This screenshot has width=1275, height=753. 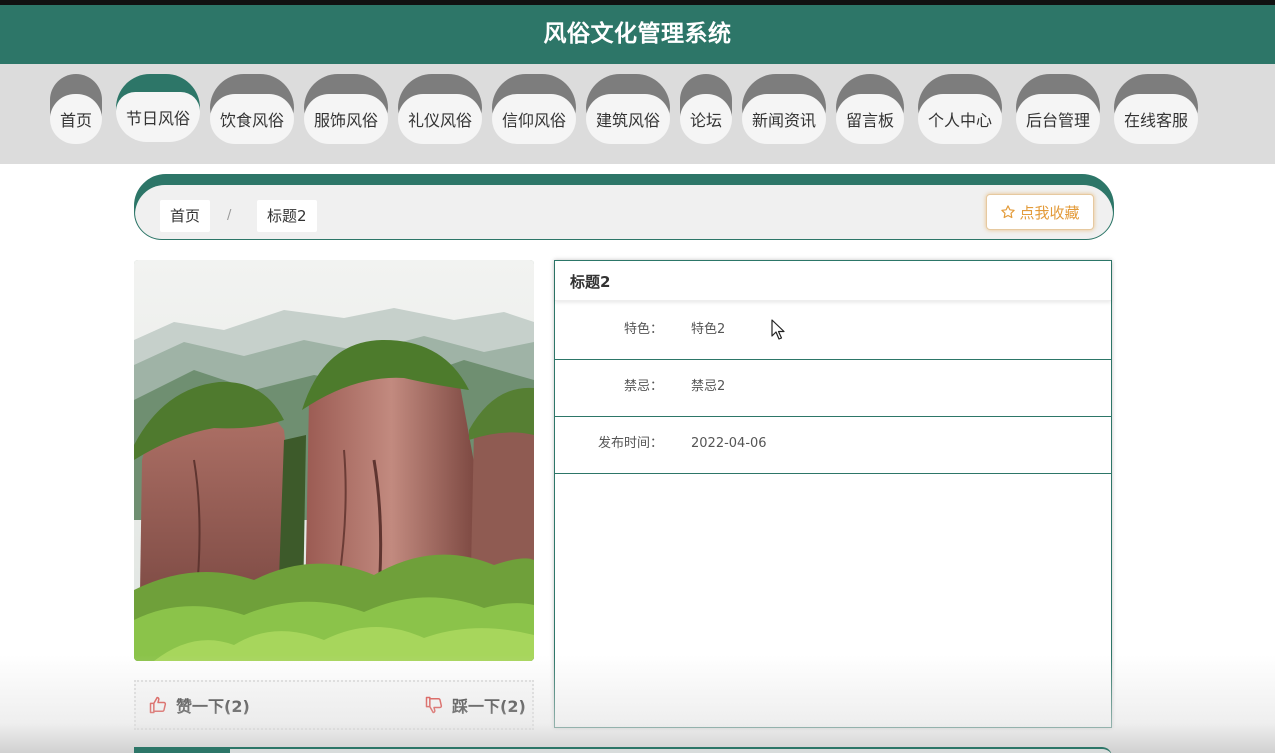 I want to click on nav-item-online-service: 在线客服, so click(x=1156, y=109).